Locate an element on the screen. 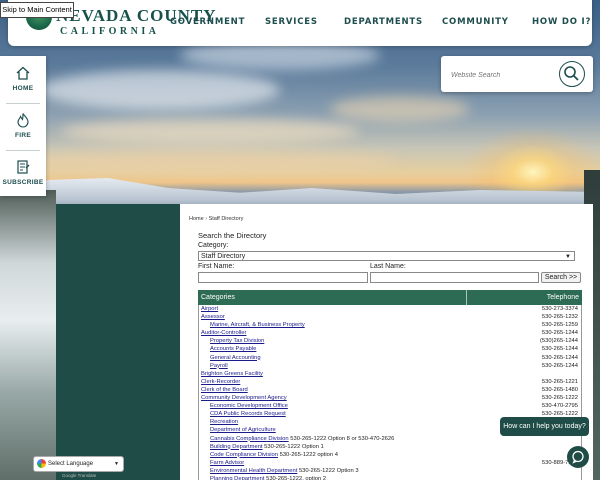 This screenshot has width=600, height=480. rail-home: HOME is located at coordinates (23, 79).